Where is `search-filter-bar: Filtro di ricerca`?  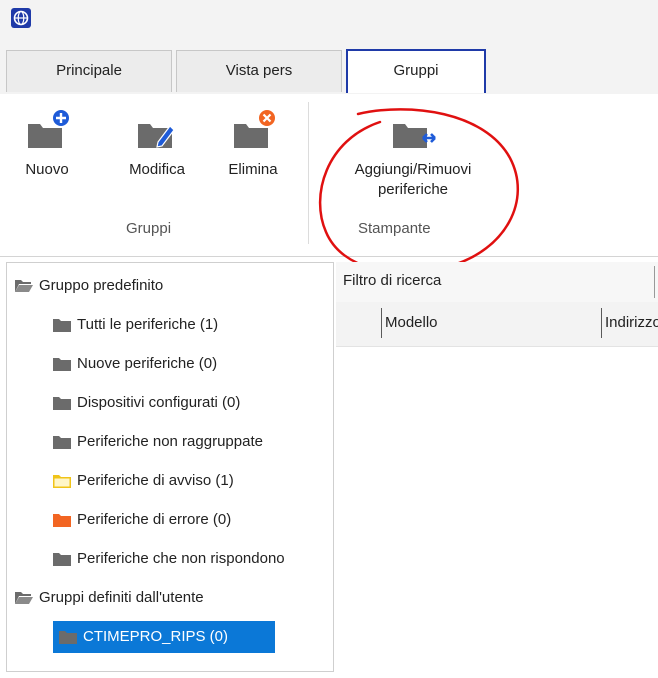 search-filter-bar: Filtro di ricerca is located at coordinates (497, 282).